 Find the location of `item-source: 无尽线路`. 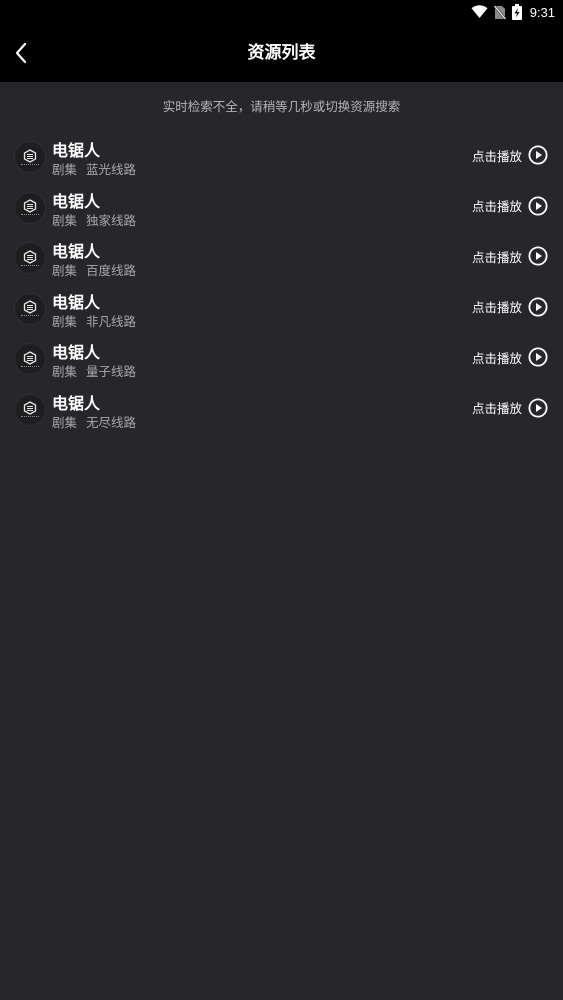

item-source: 无尽线路 is located at coordinates (111, 422).